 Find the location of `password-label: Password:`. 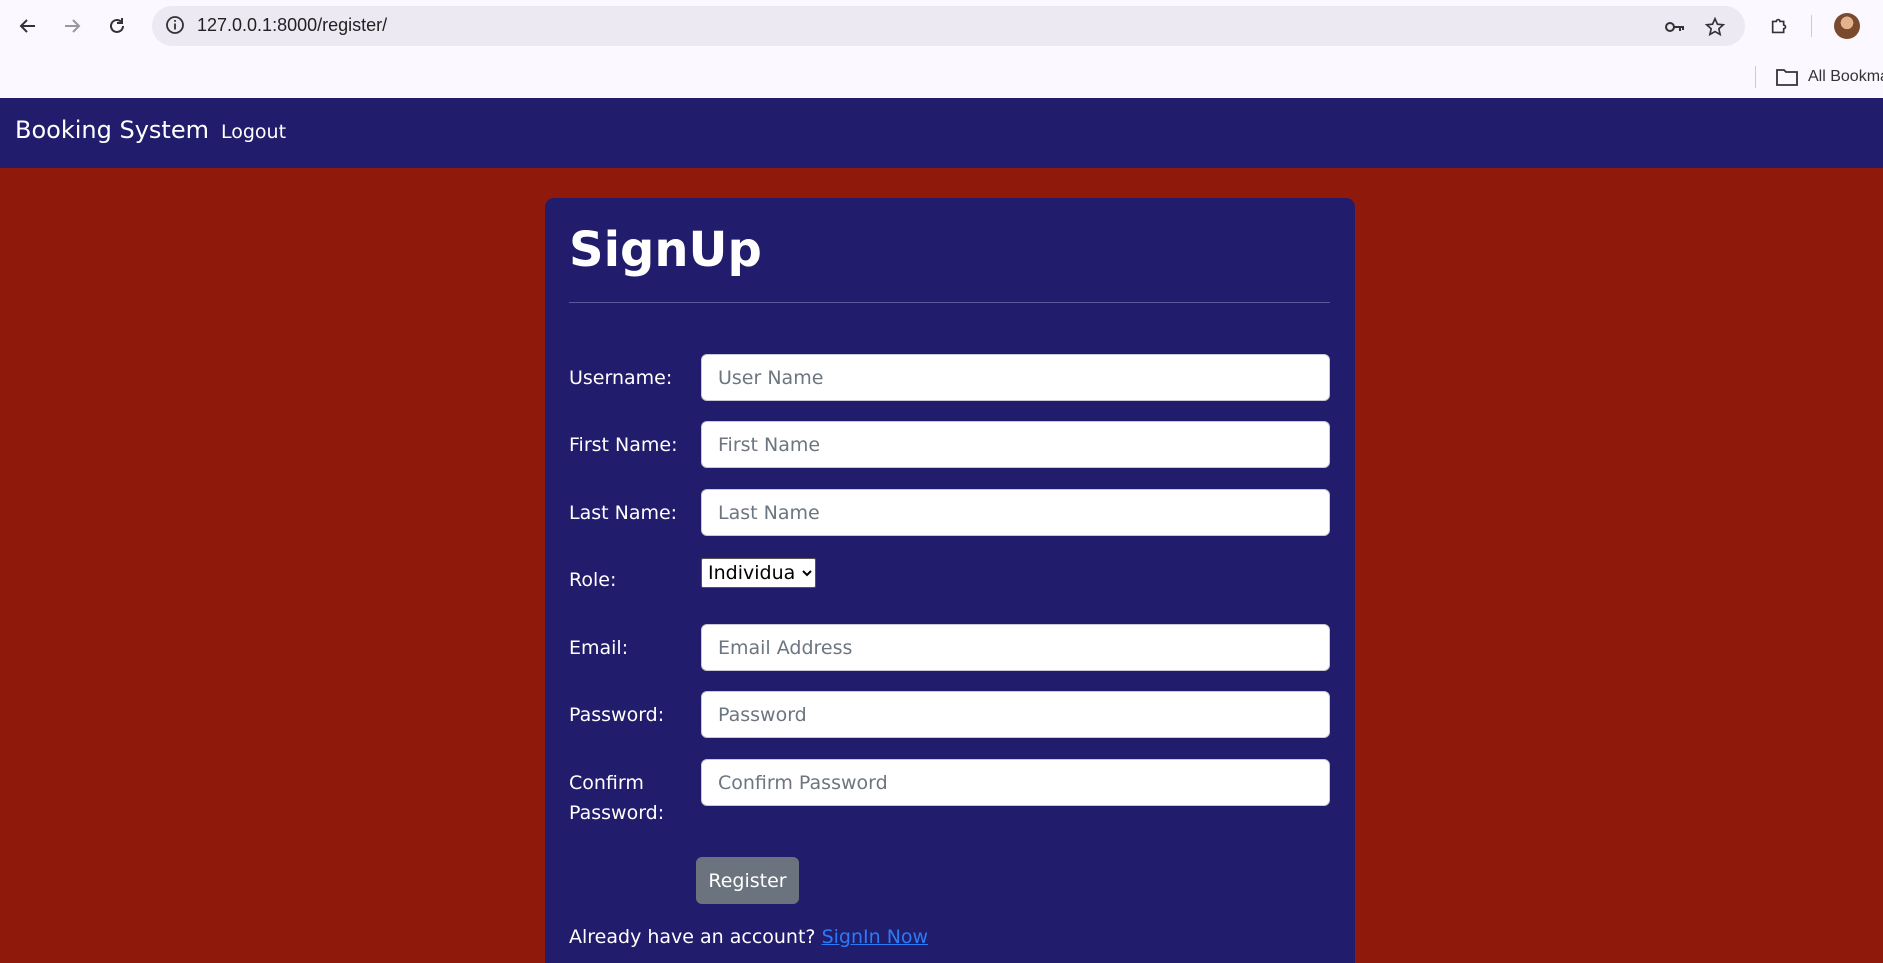

password-label: Password: is located at coordinates (617, 715).